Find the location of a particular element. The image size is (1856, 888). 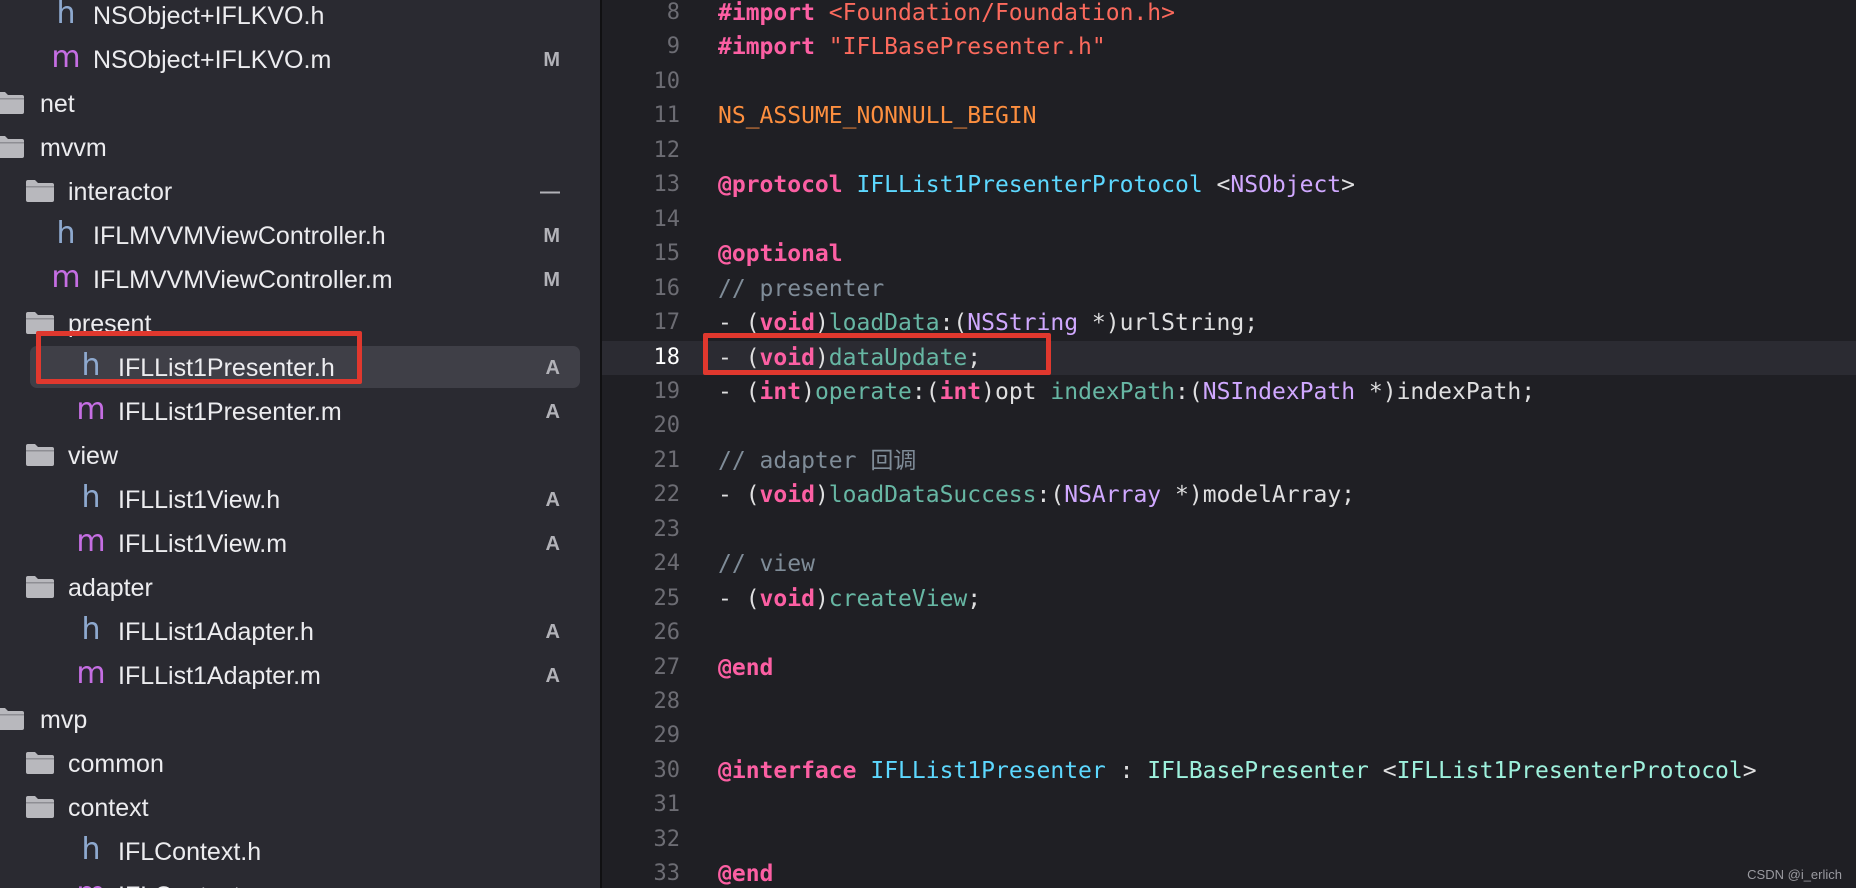

file-row: h IFLContext.h is located at coordinates (300, 852).